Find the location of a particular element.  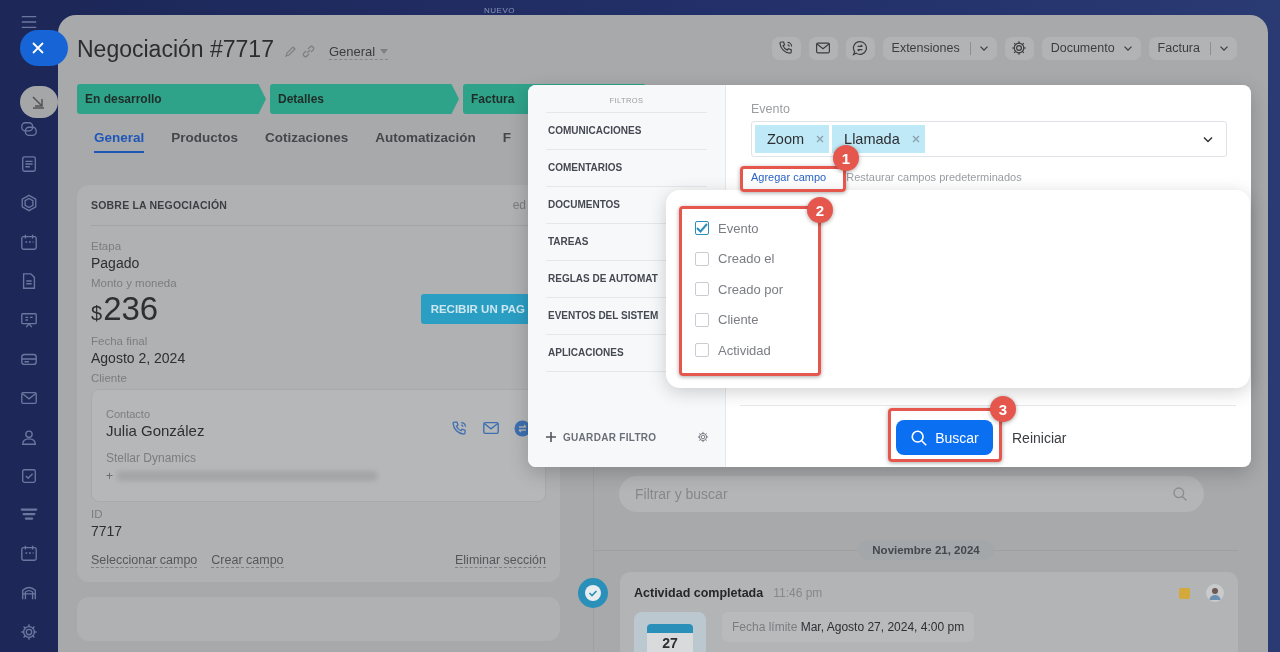

amount-value: $236 is located at coordinates (125, 309).